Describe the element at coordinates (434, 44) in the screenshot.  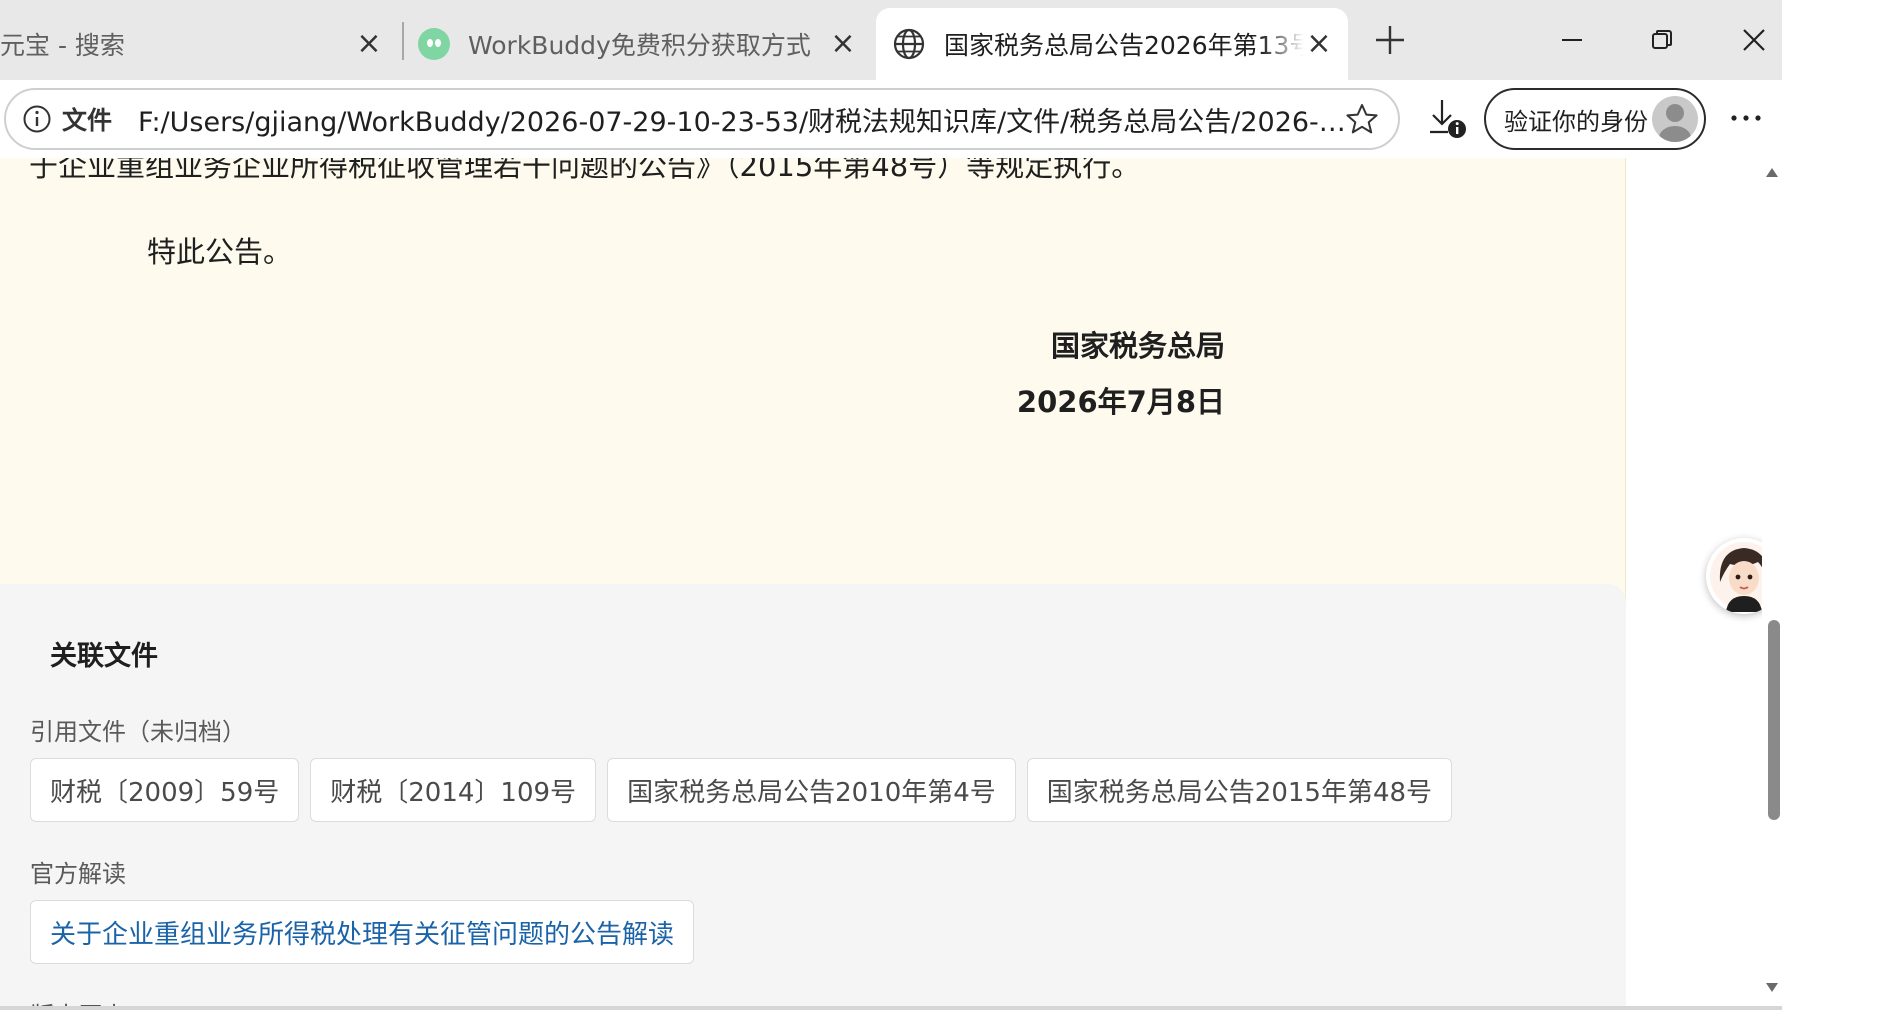
I see `workbuddy-favicon-icon` at that location.